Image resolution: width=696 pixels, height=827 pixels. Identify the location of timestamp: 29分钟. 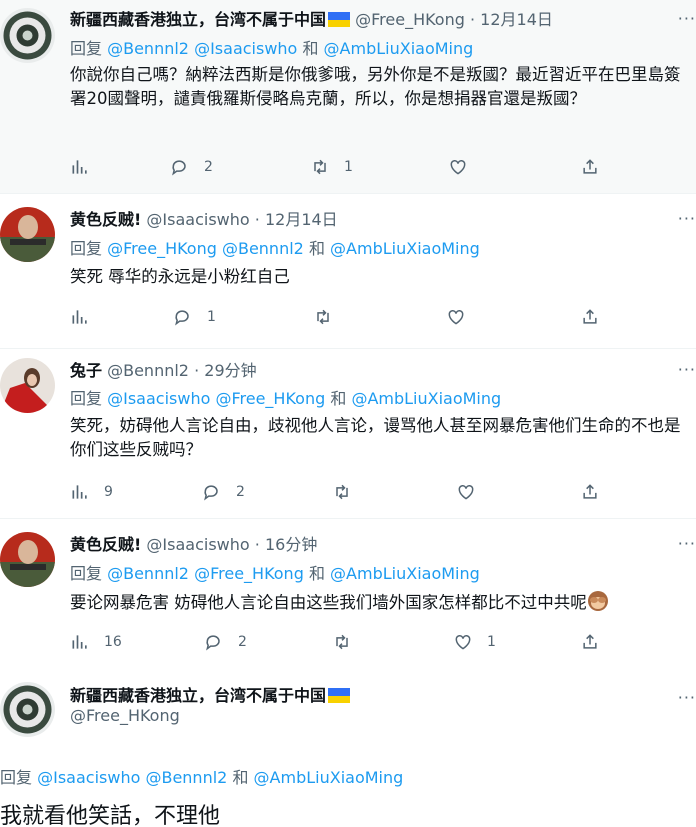
(230, 370).